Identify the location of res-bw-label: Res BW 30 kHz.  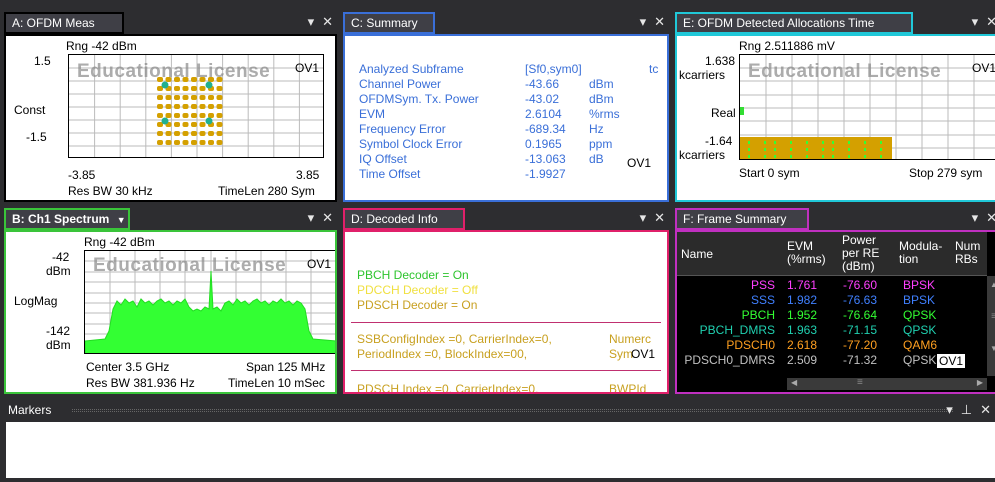
(110, 191).